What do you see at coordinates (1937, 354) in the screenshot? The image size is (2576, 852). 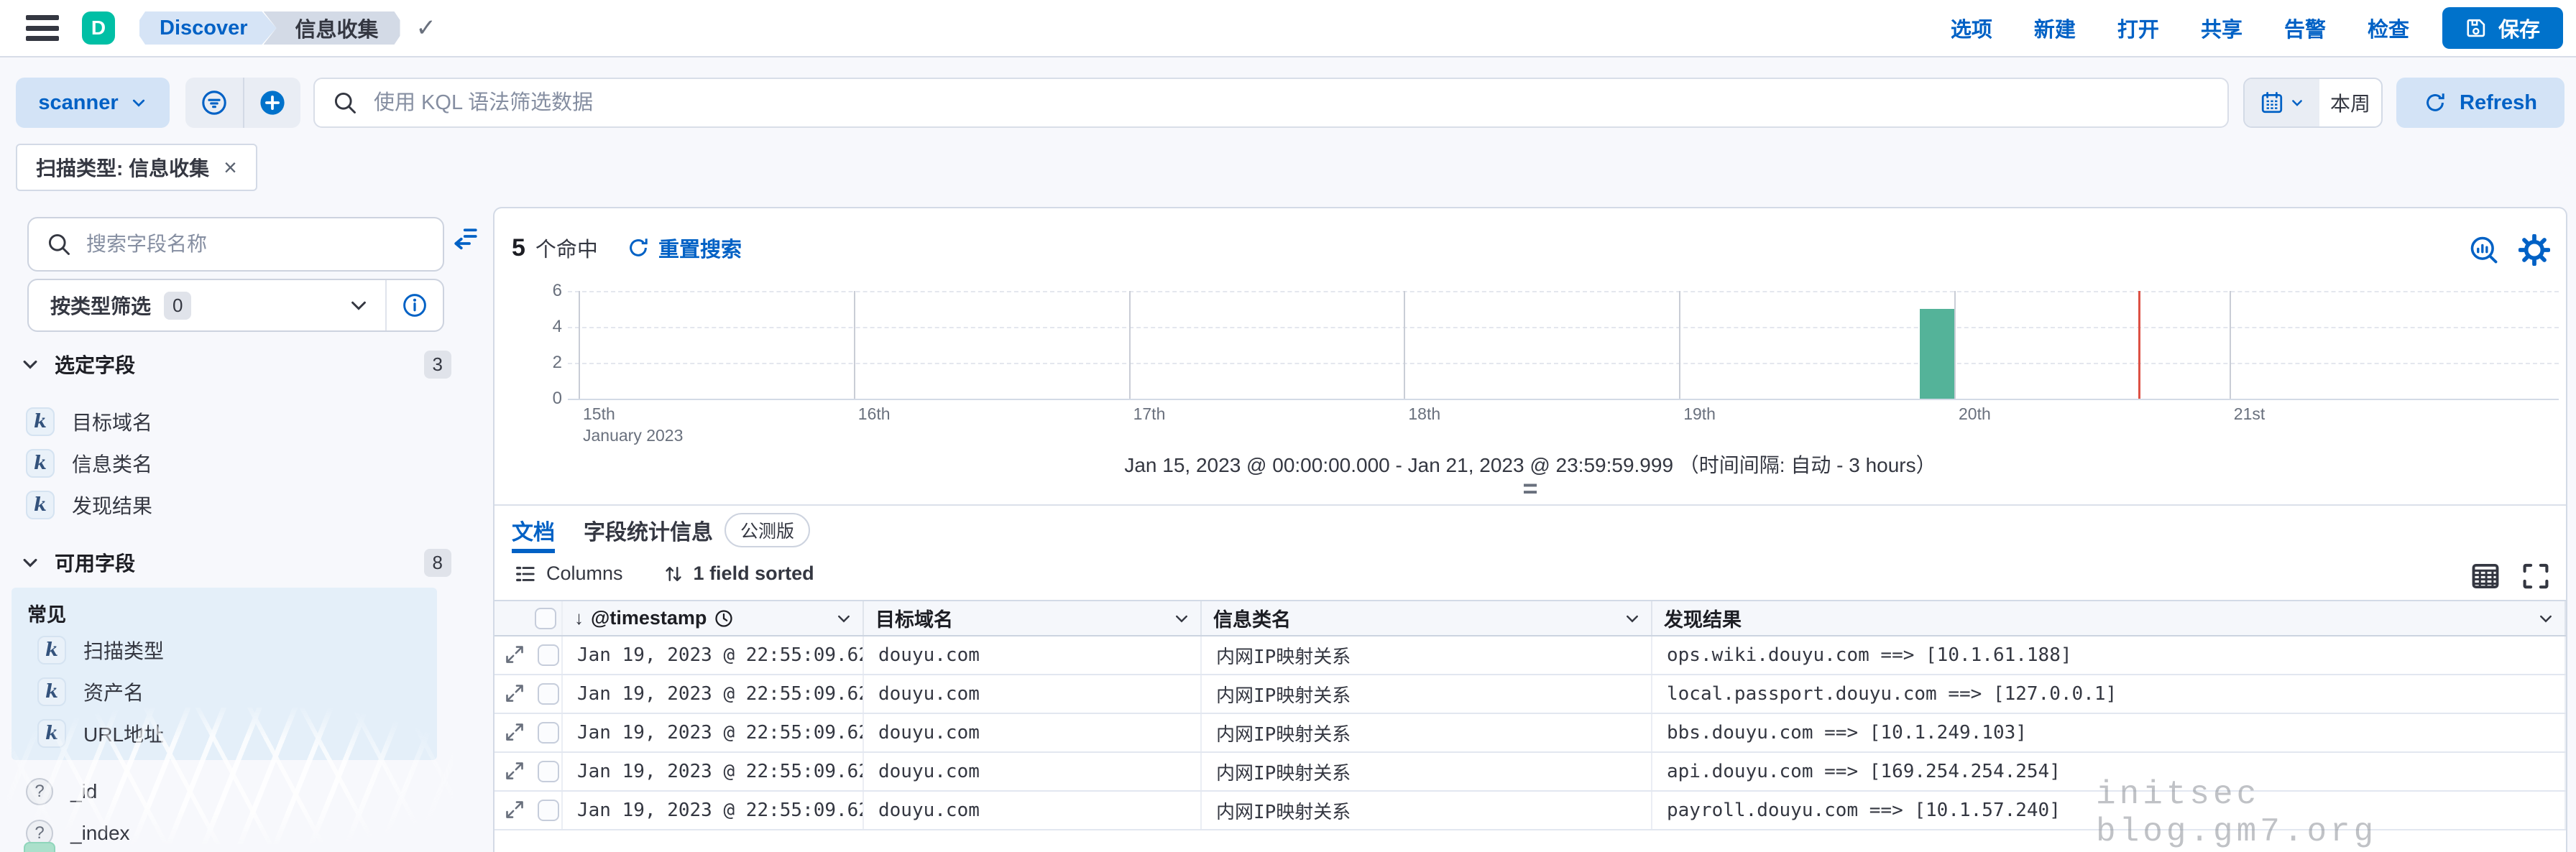 I see `histogram-bar` at bounding box center [1937, 354].